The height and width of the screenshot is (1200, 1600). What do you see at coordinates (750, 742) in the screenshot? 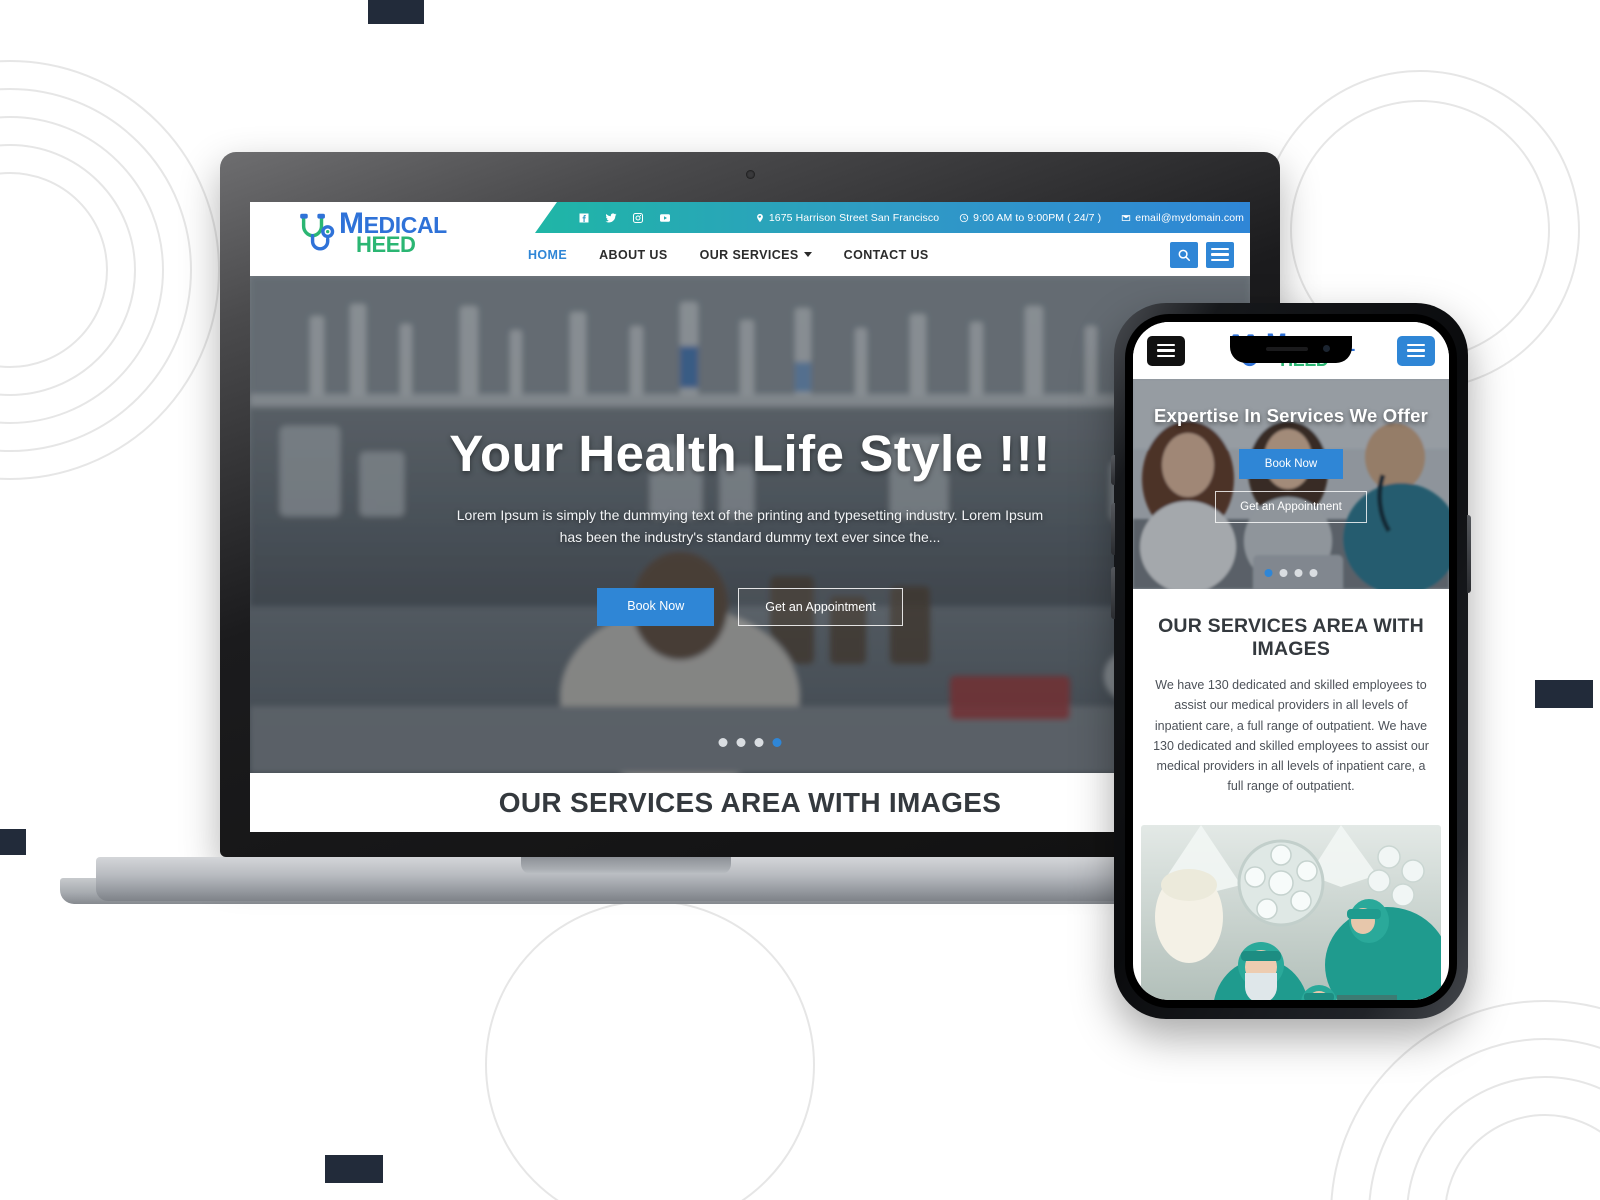
I see `carousel-dots` at bounding box center [750, 742].